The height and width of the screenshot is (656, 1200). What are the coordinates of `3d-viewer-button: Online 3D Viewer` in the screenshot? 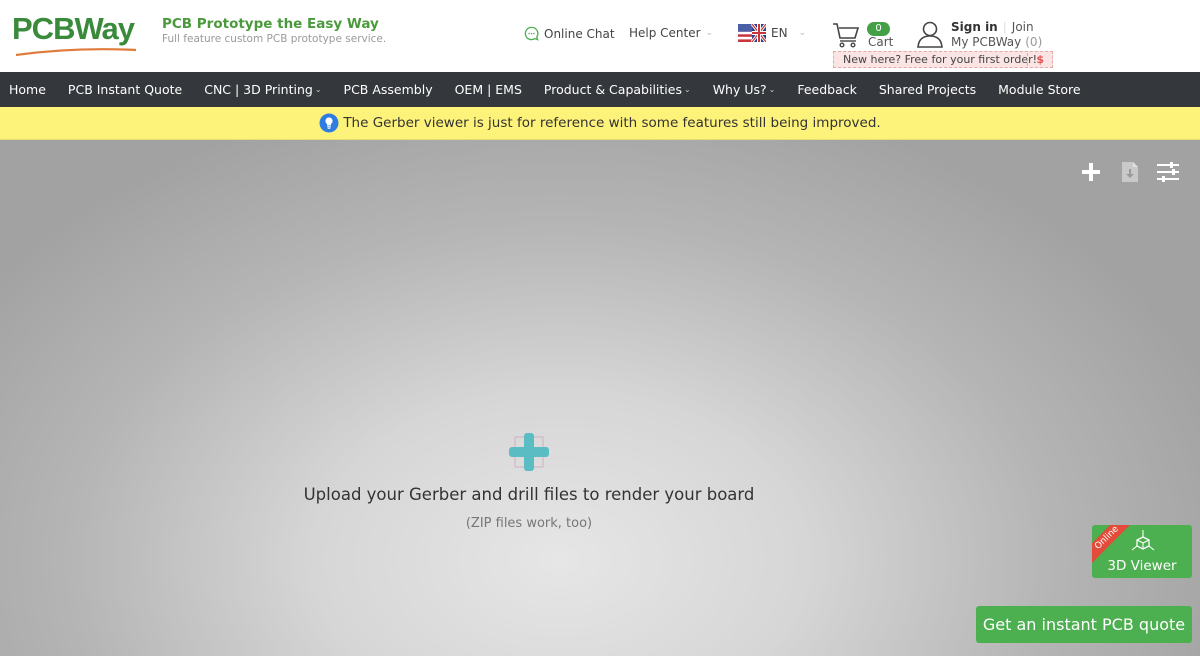 It's located at (1142, 551).